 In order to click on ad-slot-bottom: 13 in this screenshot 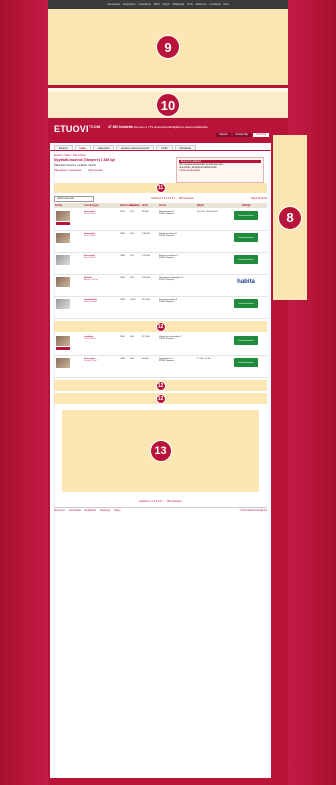, I will do `click(160, 451)`.